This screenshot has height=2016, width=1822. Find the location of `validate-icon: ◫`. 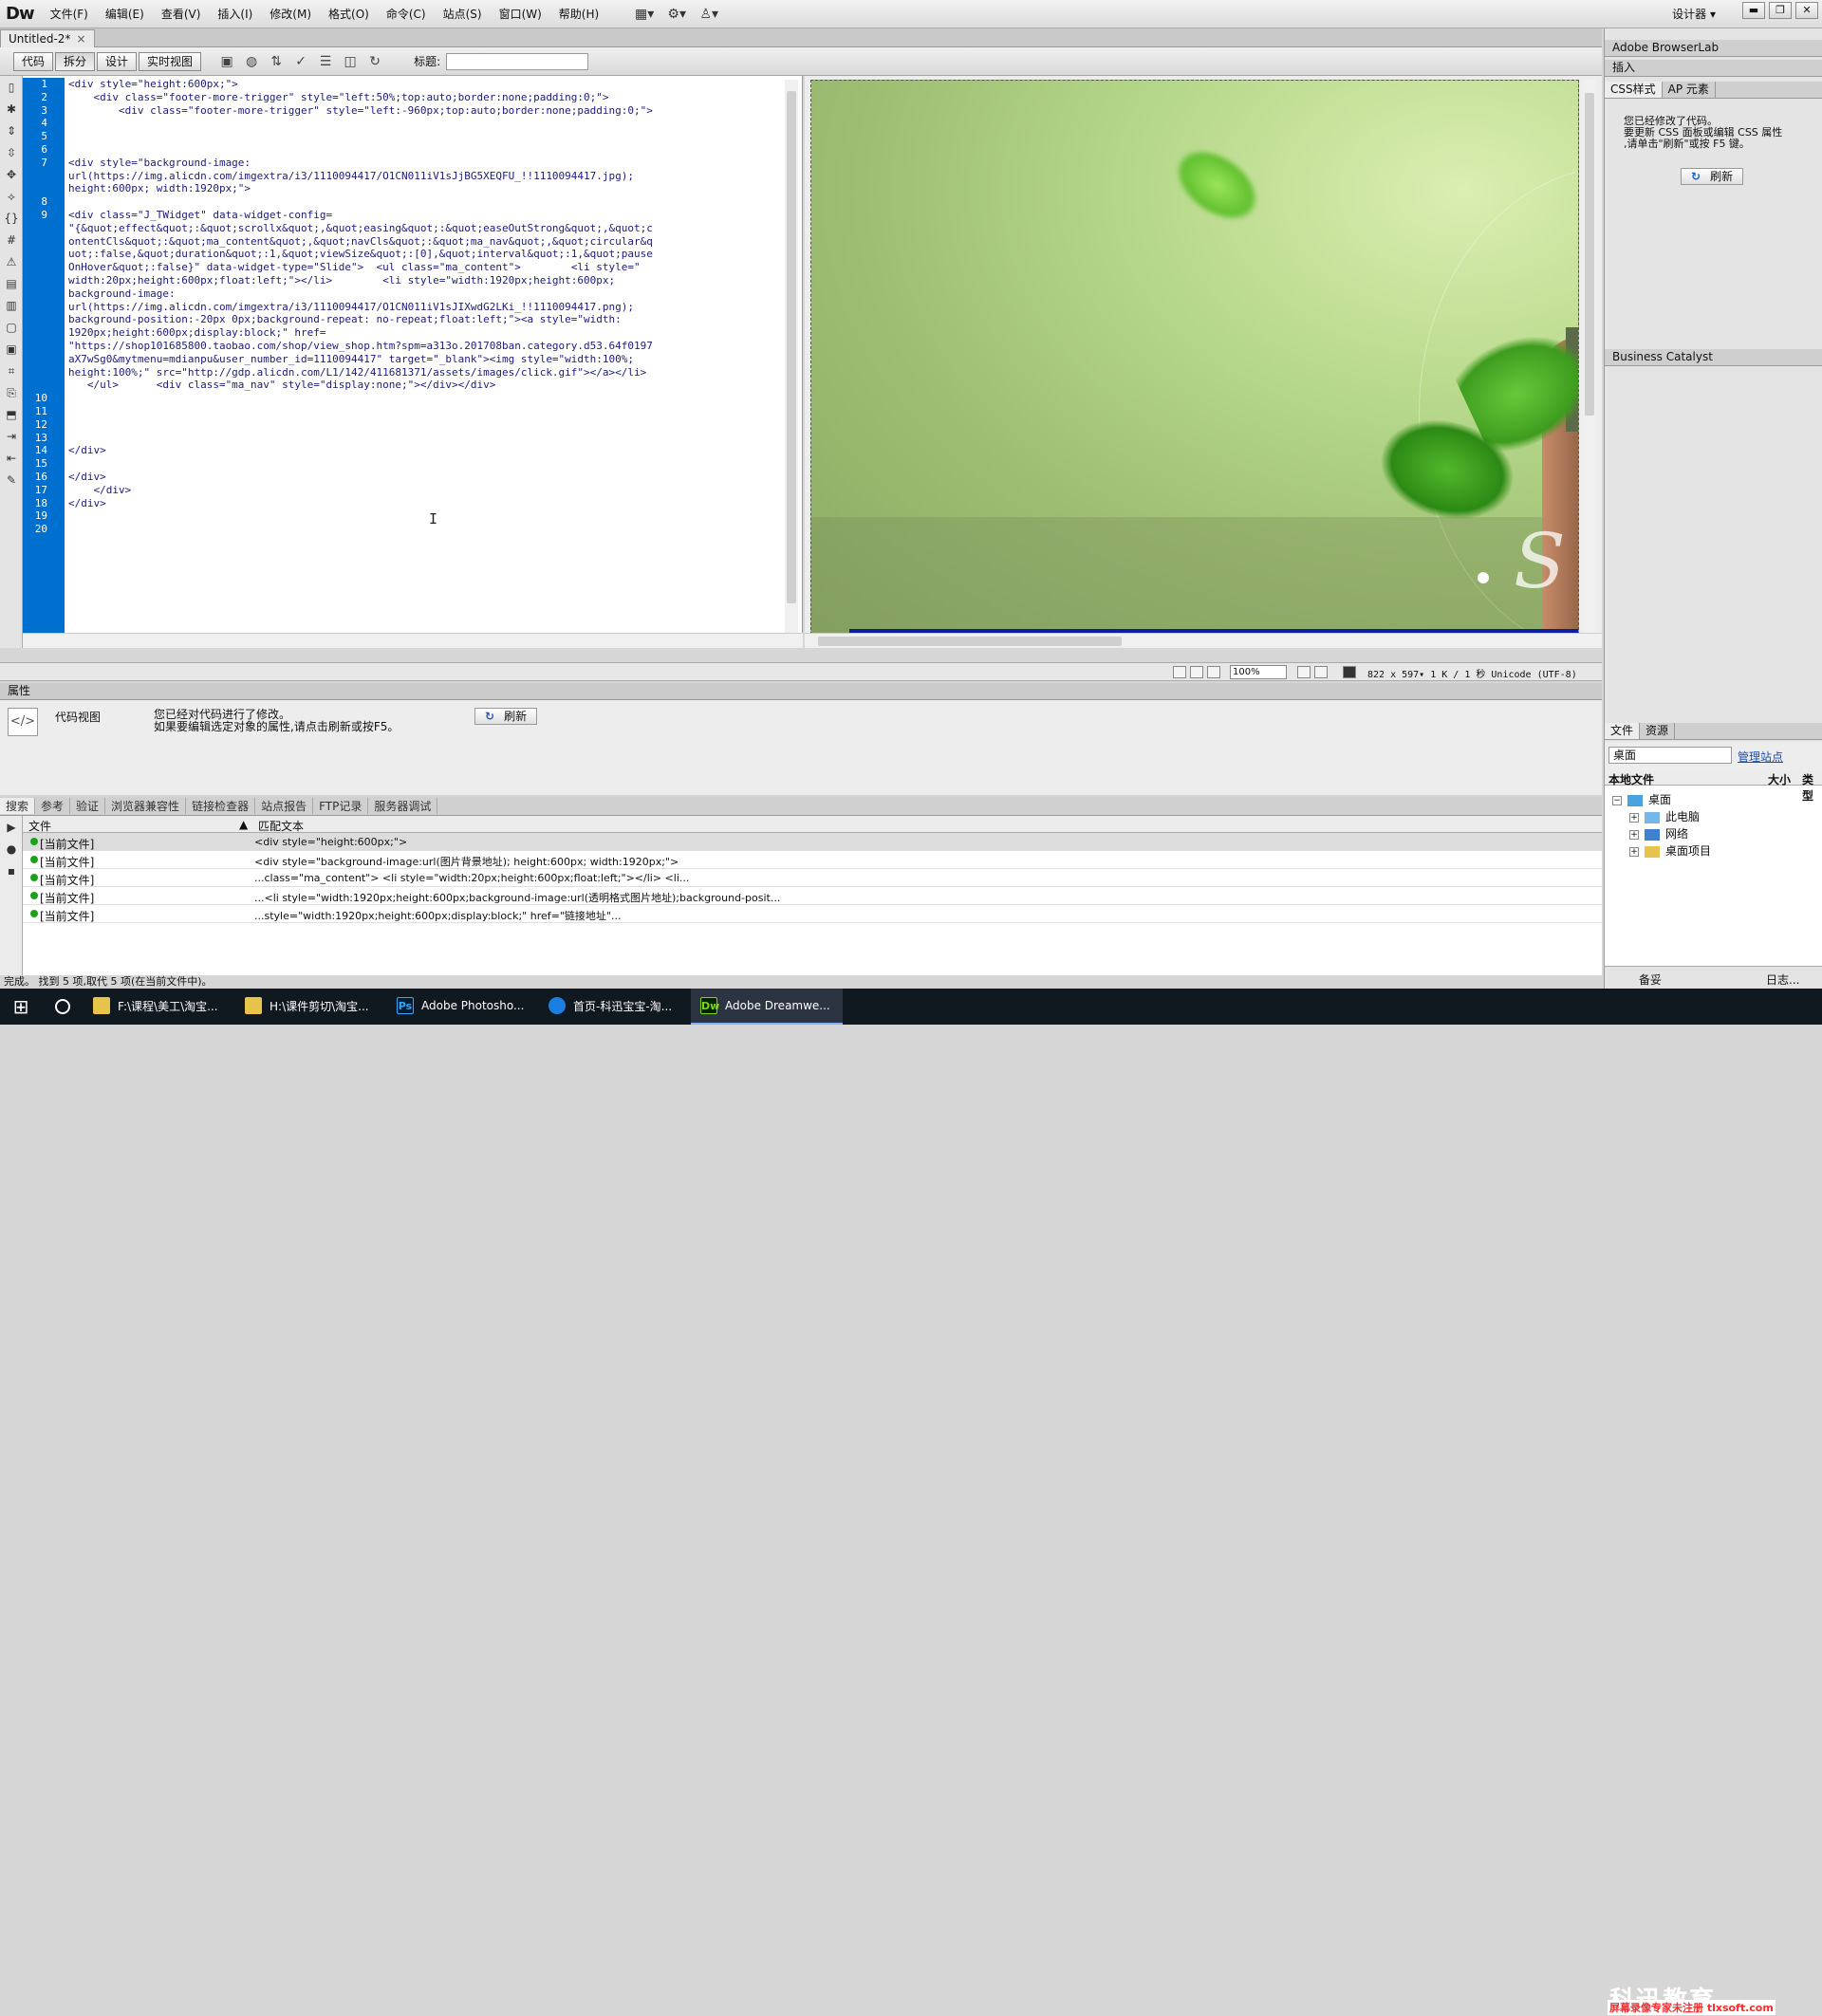

validate-icon: ◫ is located at coordinates (350, 61).